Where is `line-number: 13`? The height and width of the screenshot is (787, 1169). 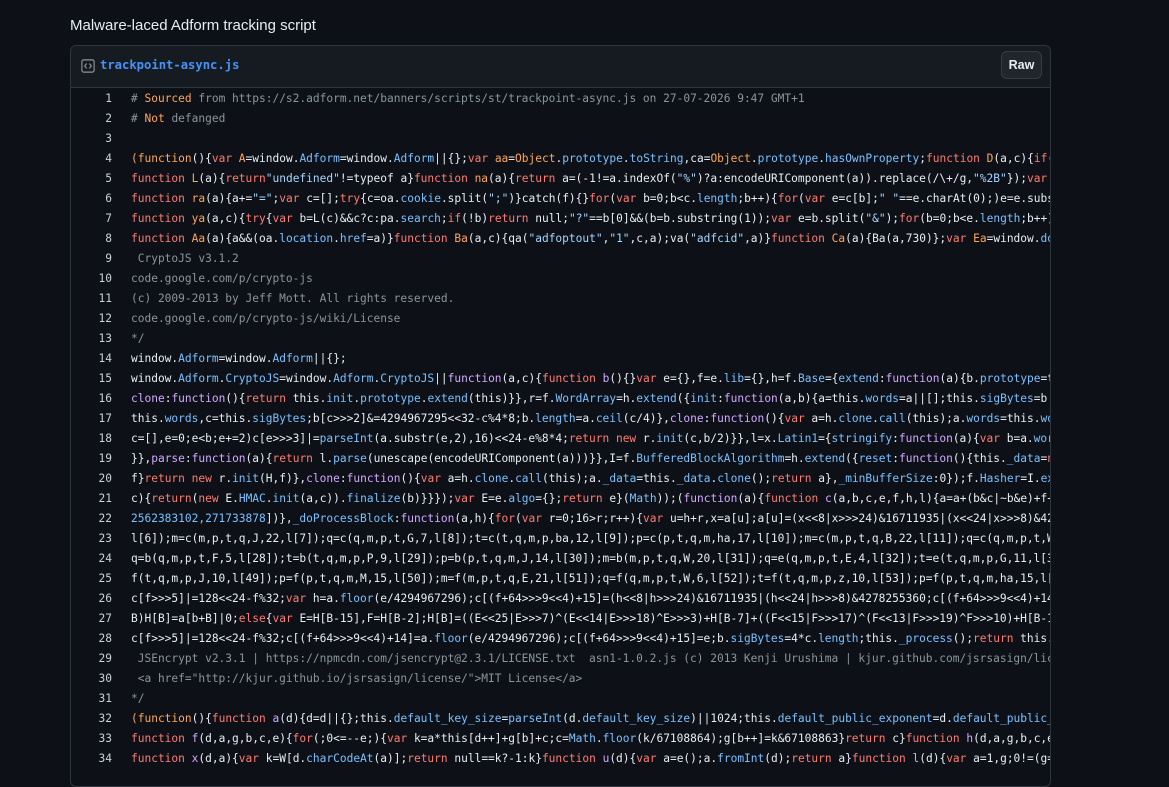 line-number: 13 is located at coordinates (91, 339).